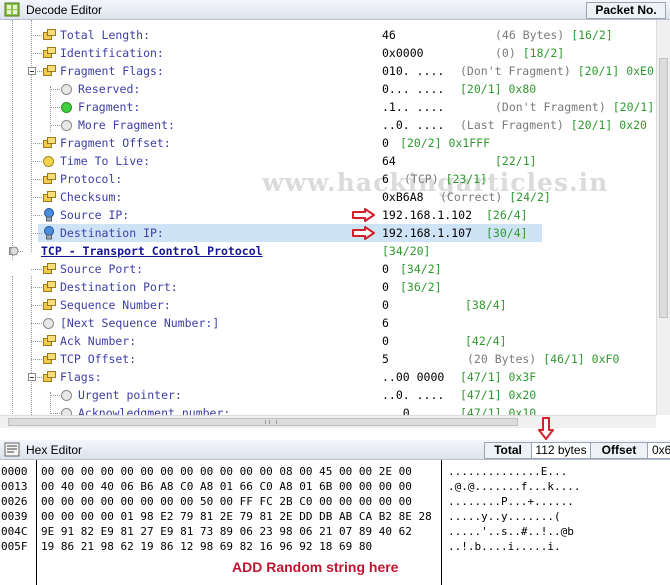 The height and width of the screenshot is (585, 670). What do you see at coordinates (154, 410) in the screenshot?
I see `field-name: Acknowledgment number:` at bounding box center [154, 410].